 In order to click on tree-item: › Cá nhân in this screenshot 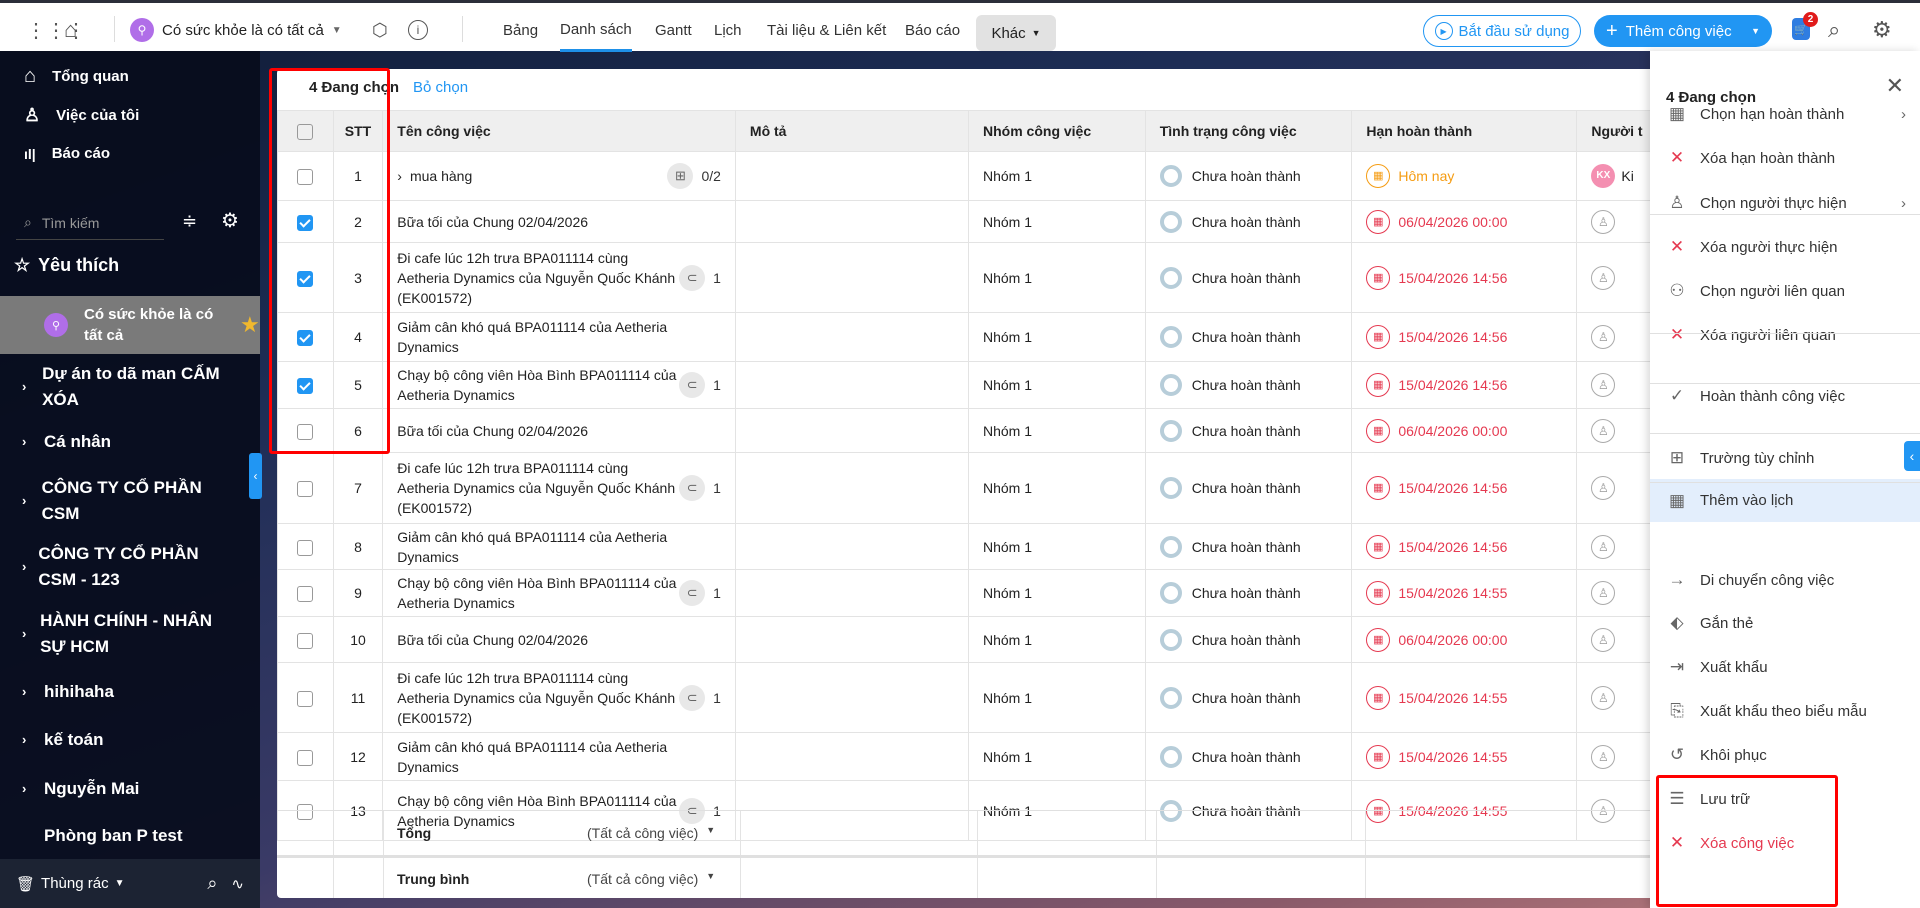, I will do `click(132, 442)`.